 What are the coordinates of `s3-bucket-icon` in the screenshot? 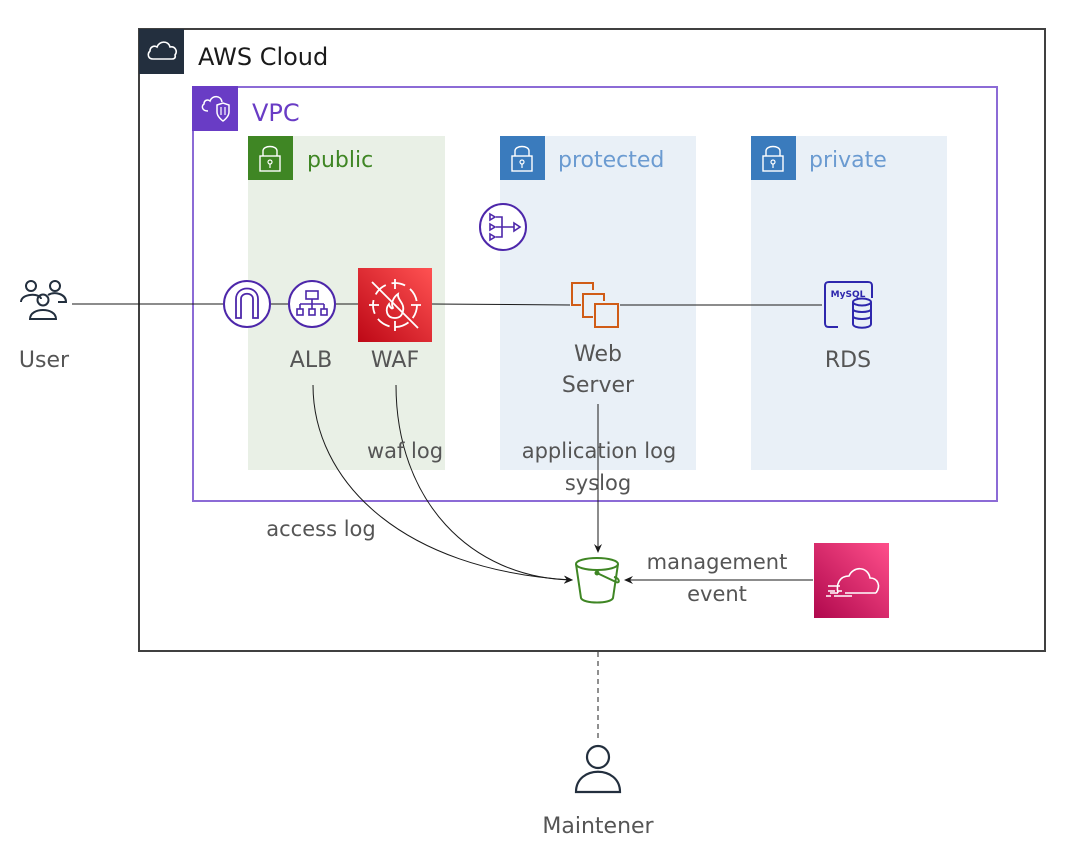 It's located at (597, 580).